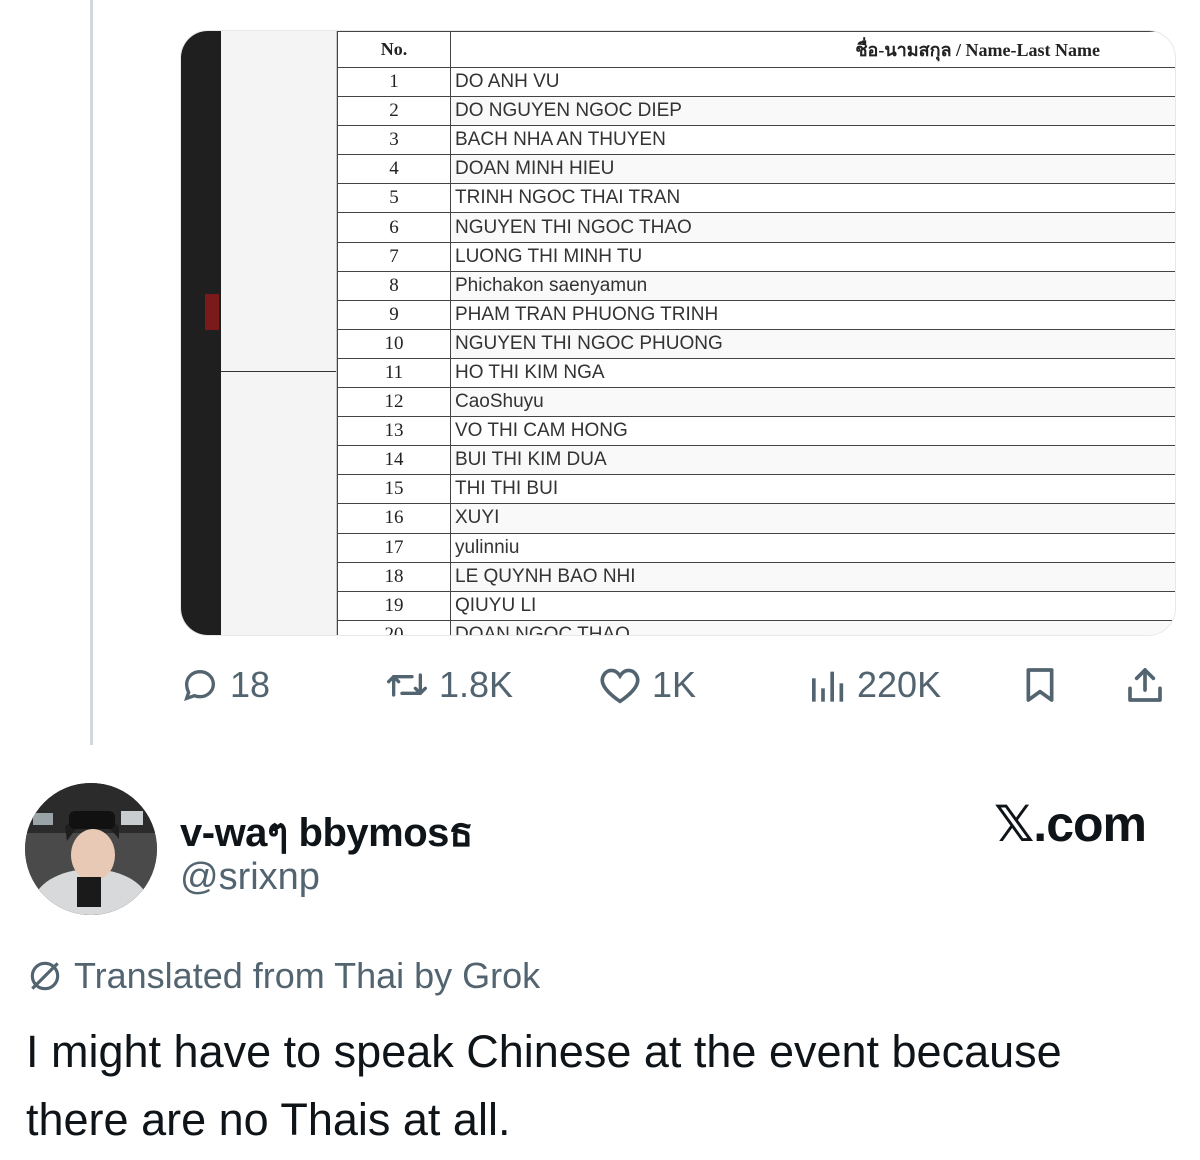  Describe the element at coordinates (1070, 824) in the screenshot. I see `x-com-brand: 𝕏.com` at that location.